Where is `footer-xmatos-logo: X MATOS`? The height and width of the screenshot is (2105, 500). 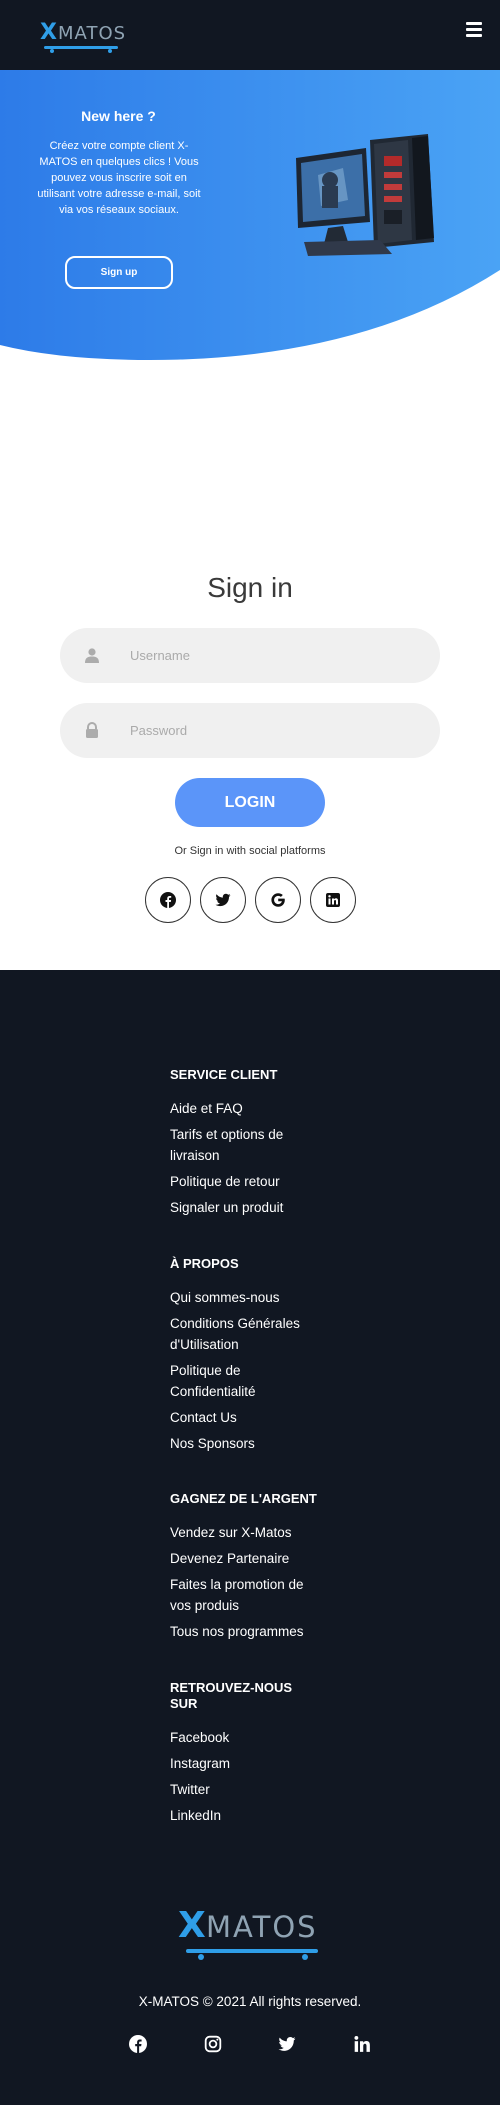 footer-xmatos-logo: X MATOS is located at coordinates (250, 1932).